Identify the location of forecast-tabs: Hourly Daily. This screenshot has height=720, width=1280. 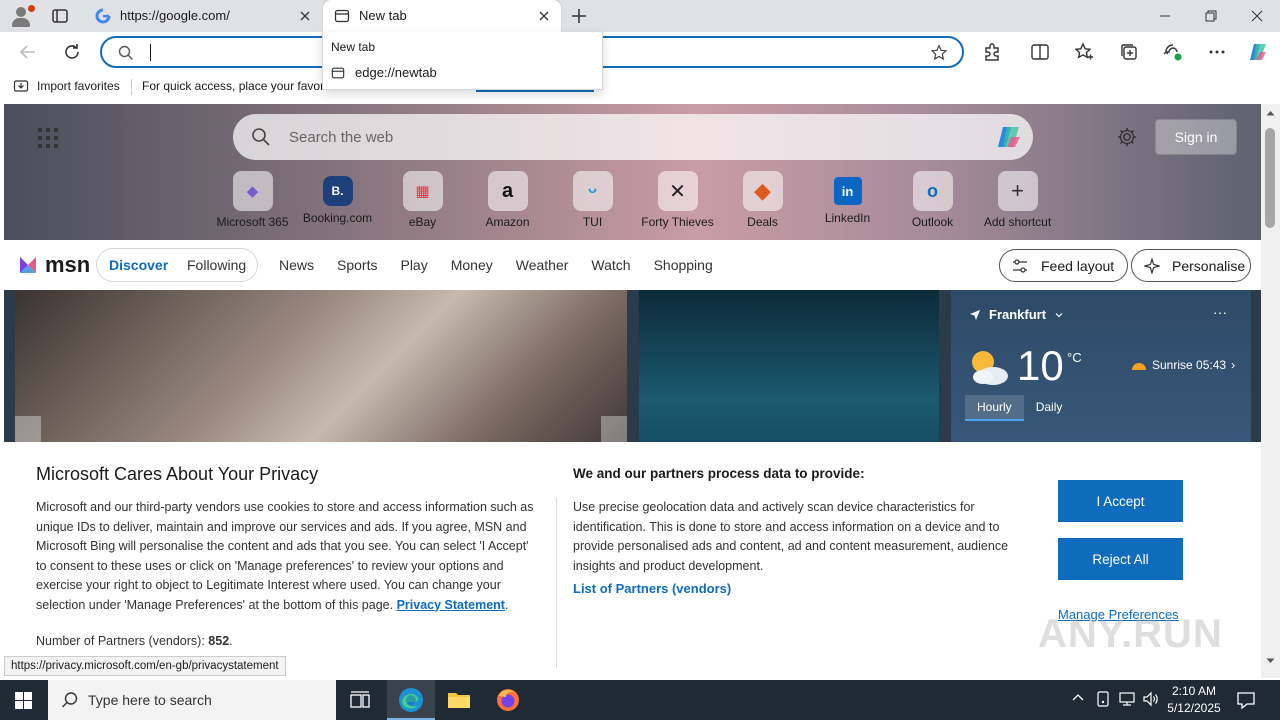
(1019, 408).